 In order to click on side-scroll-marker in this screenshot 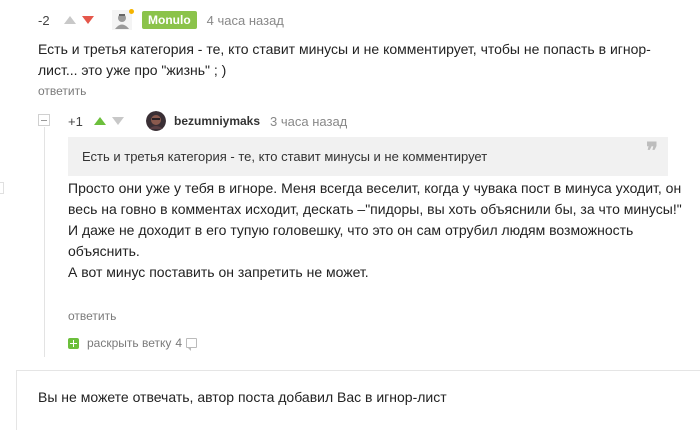, I will do `click(2, 188)`.